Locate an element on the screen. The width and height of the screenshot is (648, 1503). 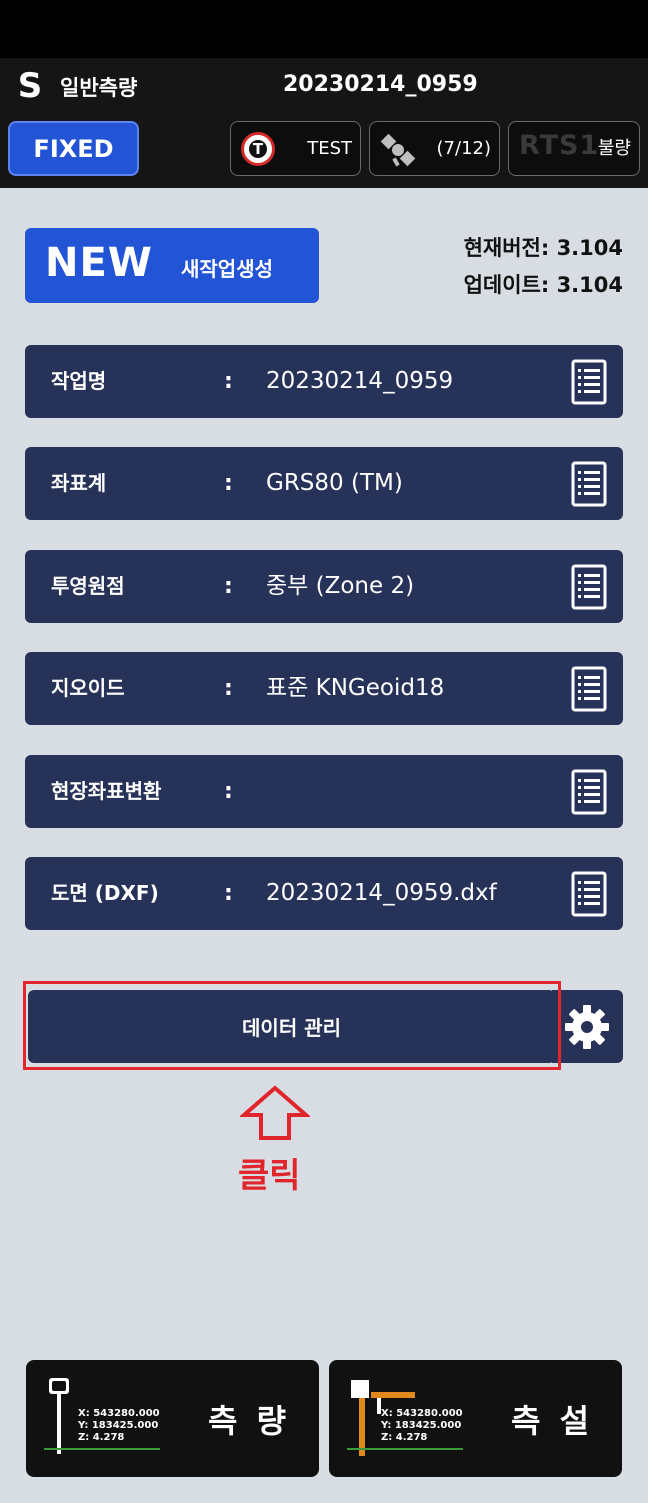
row-value: GRS80 (TM) is located at coordinates (334, 483).